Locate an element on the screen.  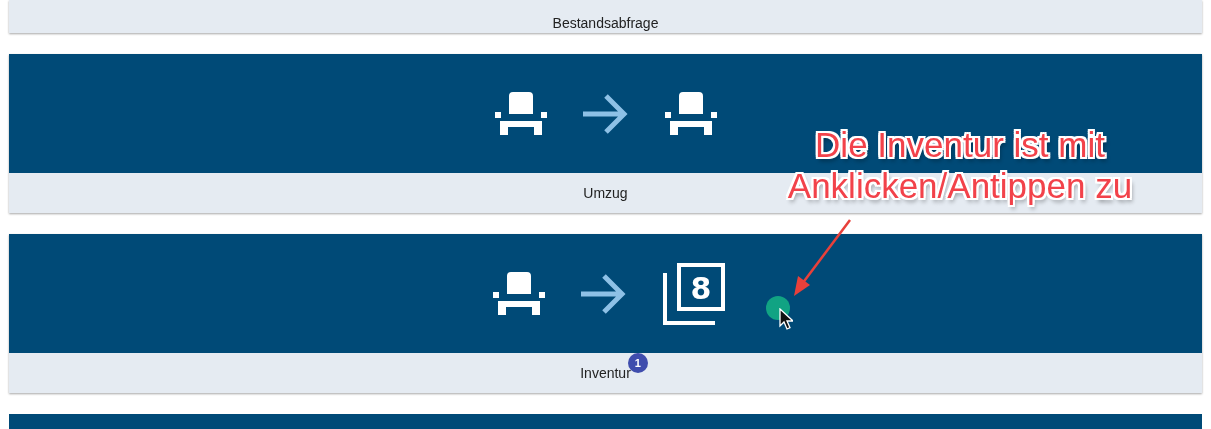
tile-card is located at coordinates (605, 421).